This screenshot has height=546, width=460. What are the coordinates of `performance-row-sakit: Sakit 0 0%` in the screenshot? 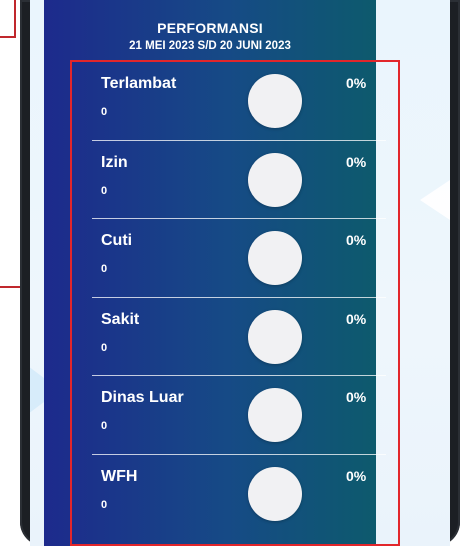 It's located at (230, 337).